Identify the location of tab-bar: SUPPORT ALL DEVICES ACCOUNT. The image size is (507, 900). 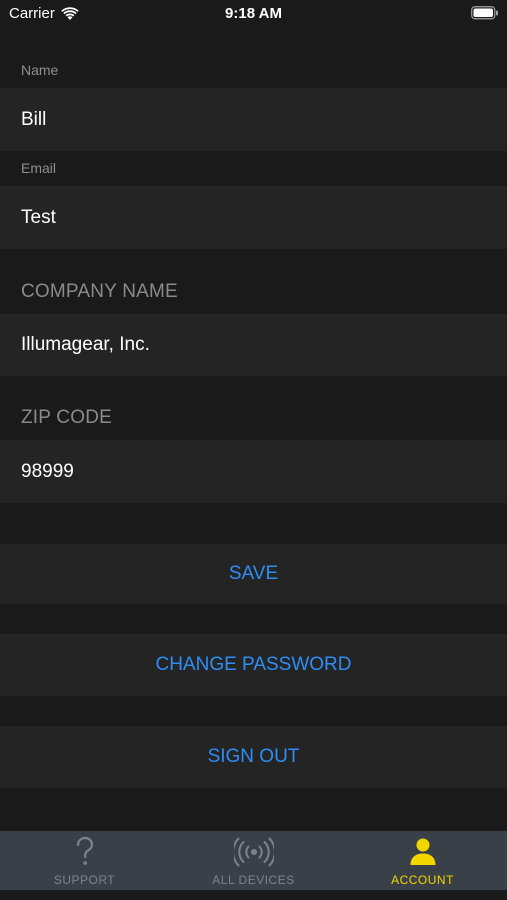
(253, 860).